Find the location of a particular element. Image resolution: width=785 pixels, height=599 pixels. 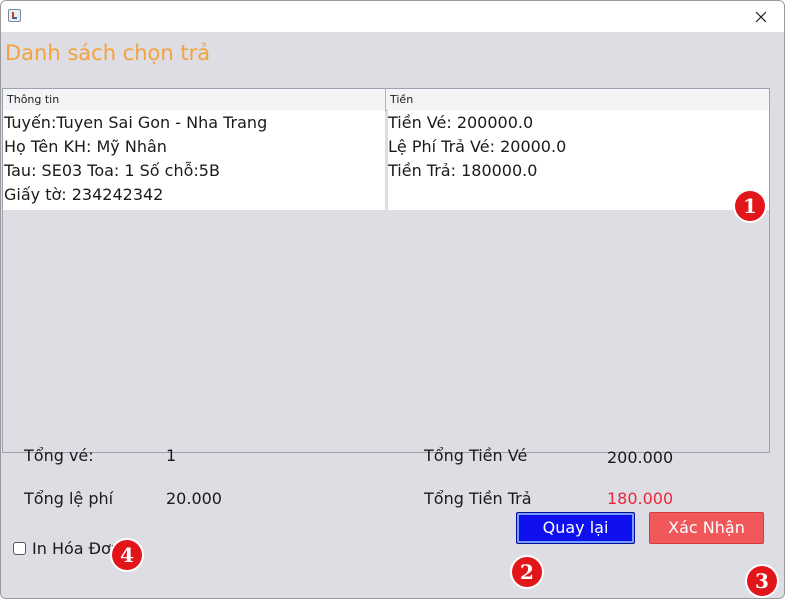

close-icon is located at coordinates (761, 16).